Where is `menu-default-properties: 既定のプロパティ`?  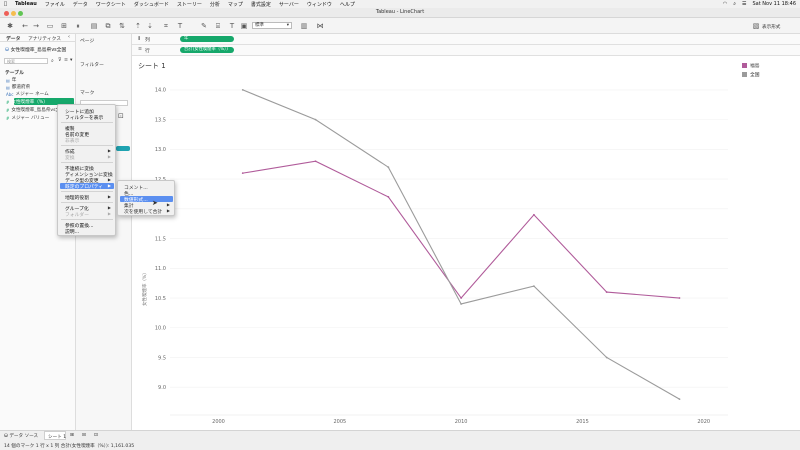 menu-default-properties: 既定のプロパティ is located at coordinates (84, 186).